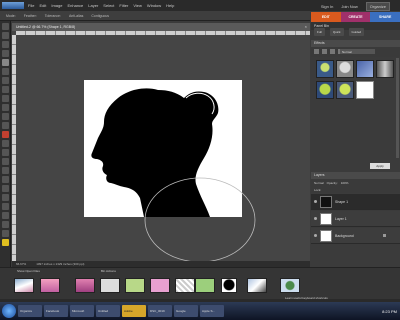  I want to click on layer-row: Layer 1, so click(355, 219).